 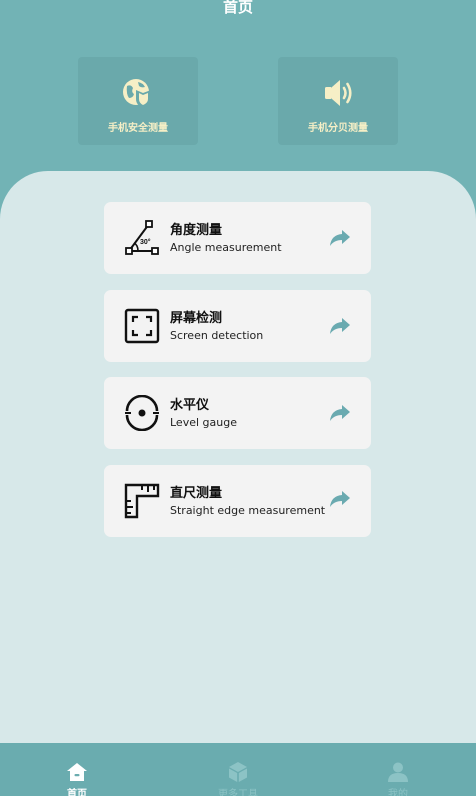 I want to click on card-title: 角度测量, so click(x=196, y=230).